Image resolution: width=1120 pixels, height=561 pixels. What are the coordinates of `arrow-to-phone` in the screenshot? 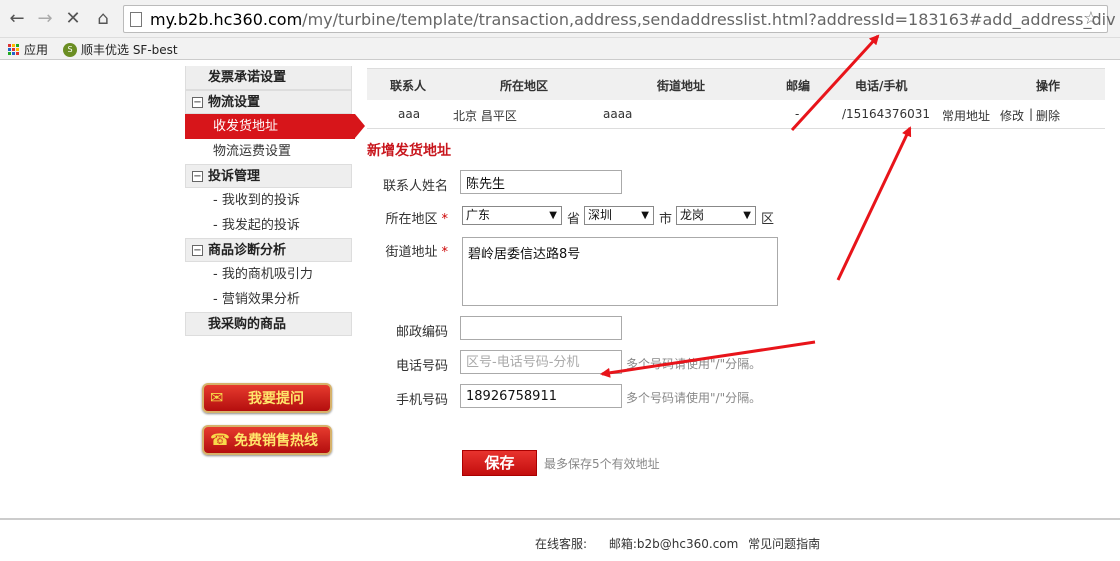 It's located at (874, 203).